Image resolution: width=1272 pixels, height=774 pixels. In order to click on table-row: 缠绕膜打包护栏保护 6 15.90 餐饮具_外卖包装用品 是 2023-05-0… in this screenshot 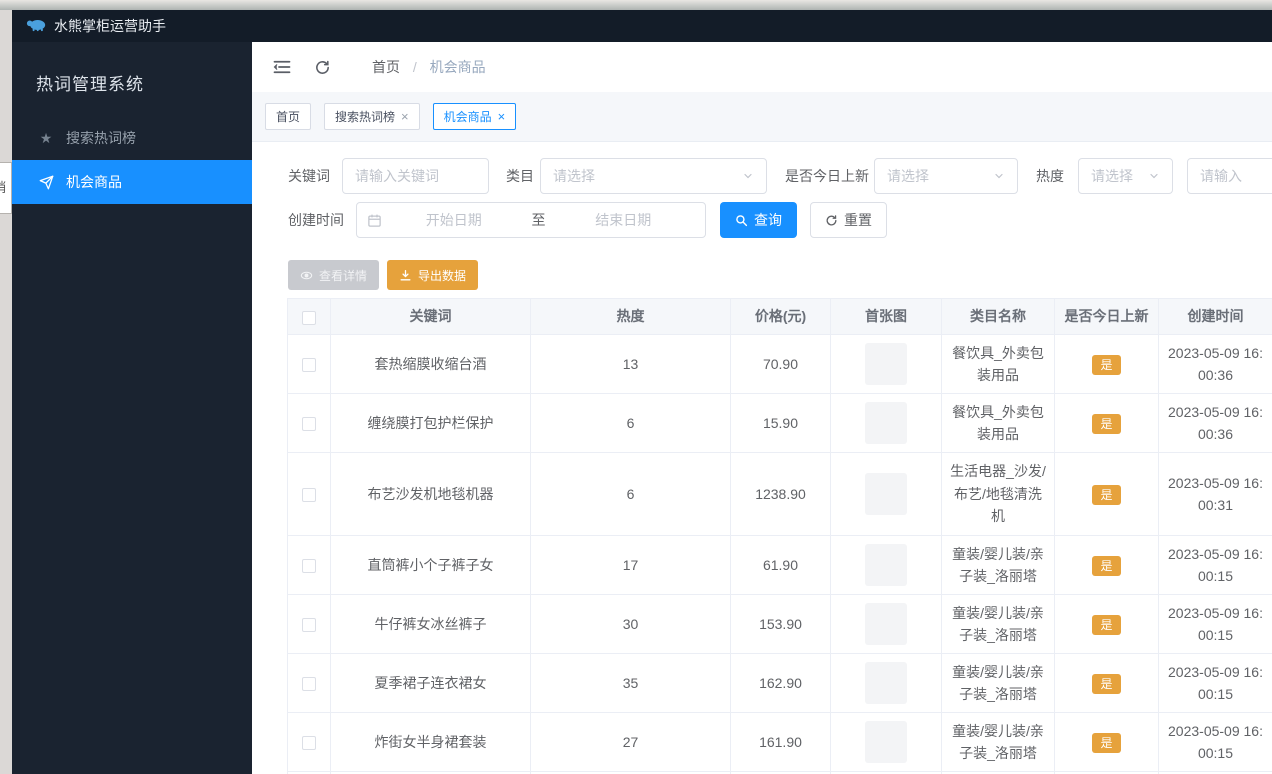, I will do `click(779, 423)`.